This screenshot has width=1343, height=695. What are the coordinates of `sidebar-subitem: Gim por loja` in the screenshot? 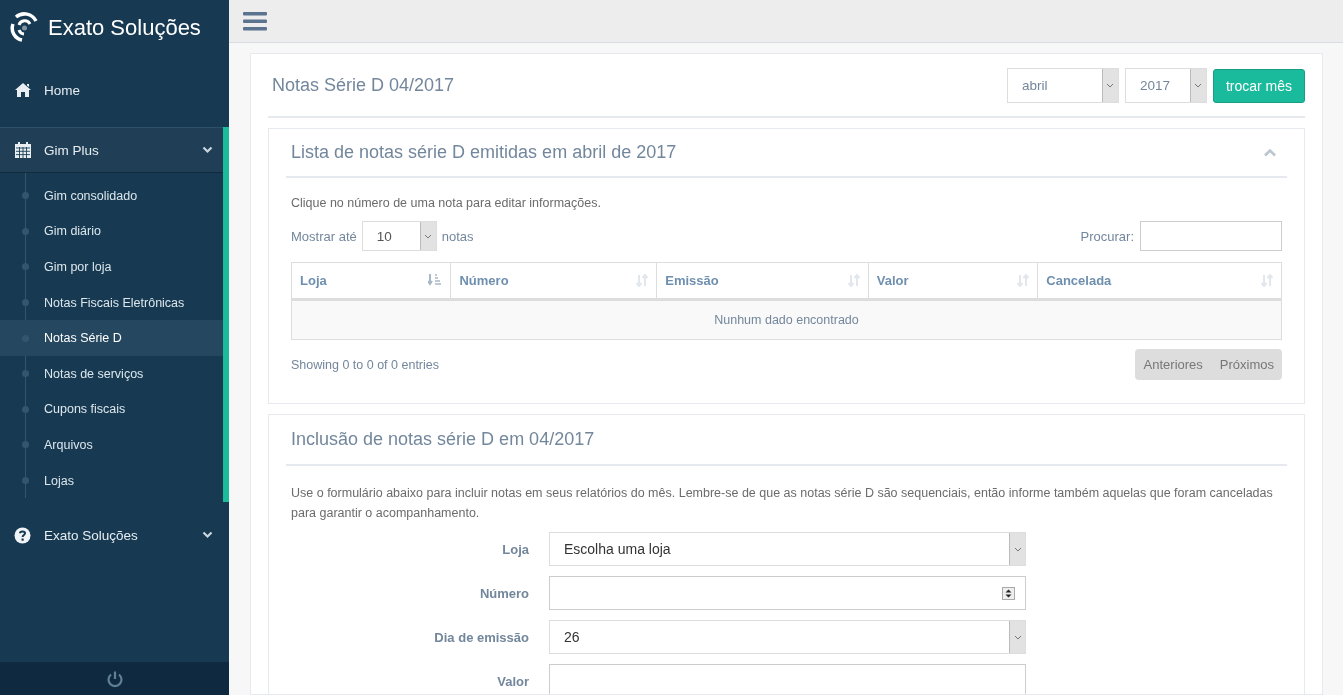 It's located at (111, 267).